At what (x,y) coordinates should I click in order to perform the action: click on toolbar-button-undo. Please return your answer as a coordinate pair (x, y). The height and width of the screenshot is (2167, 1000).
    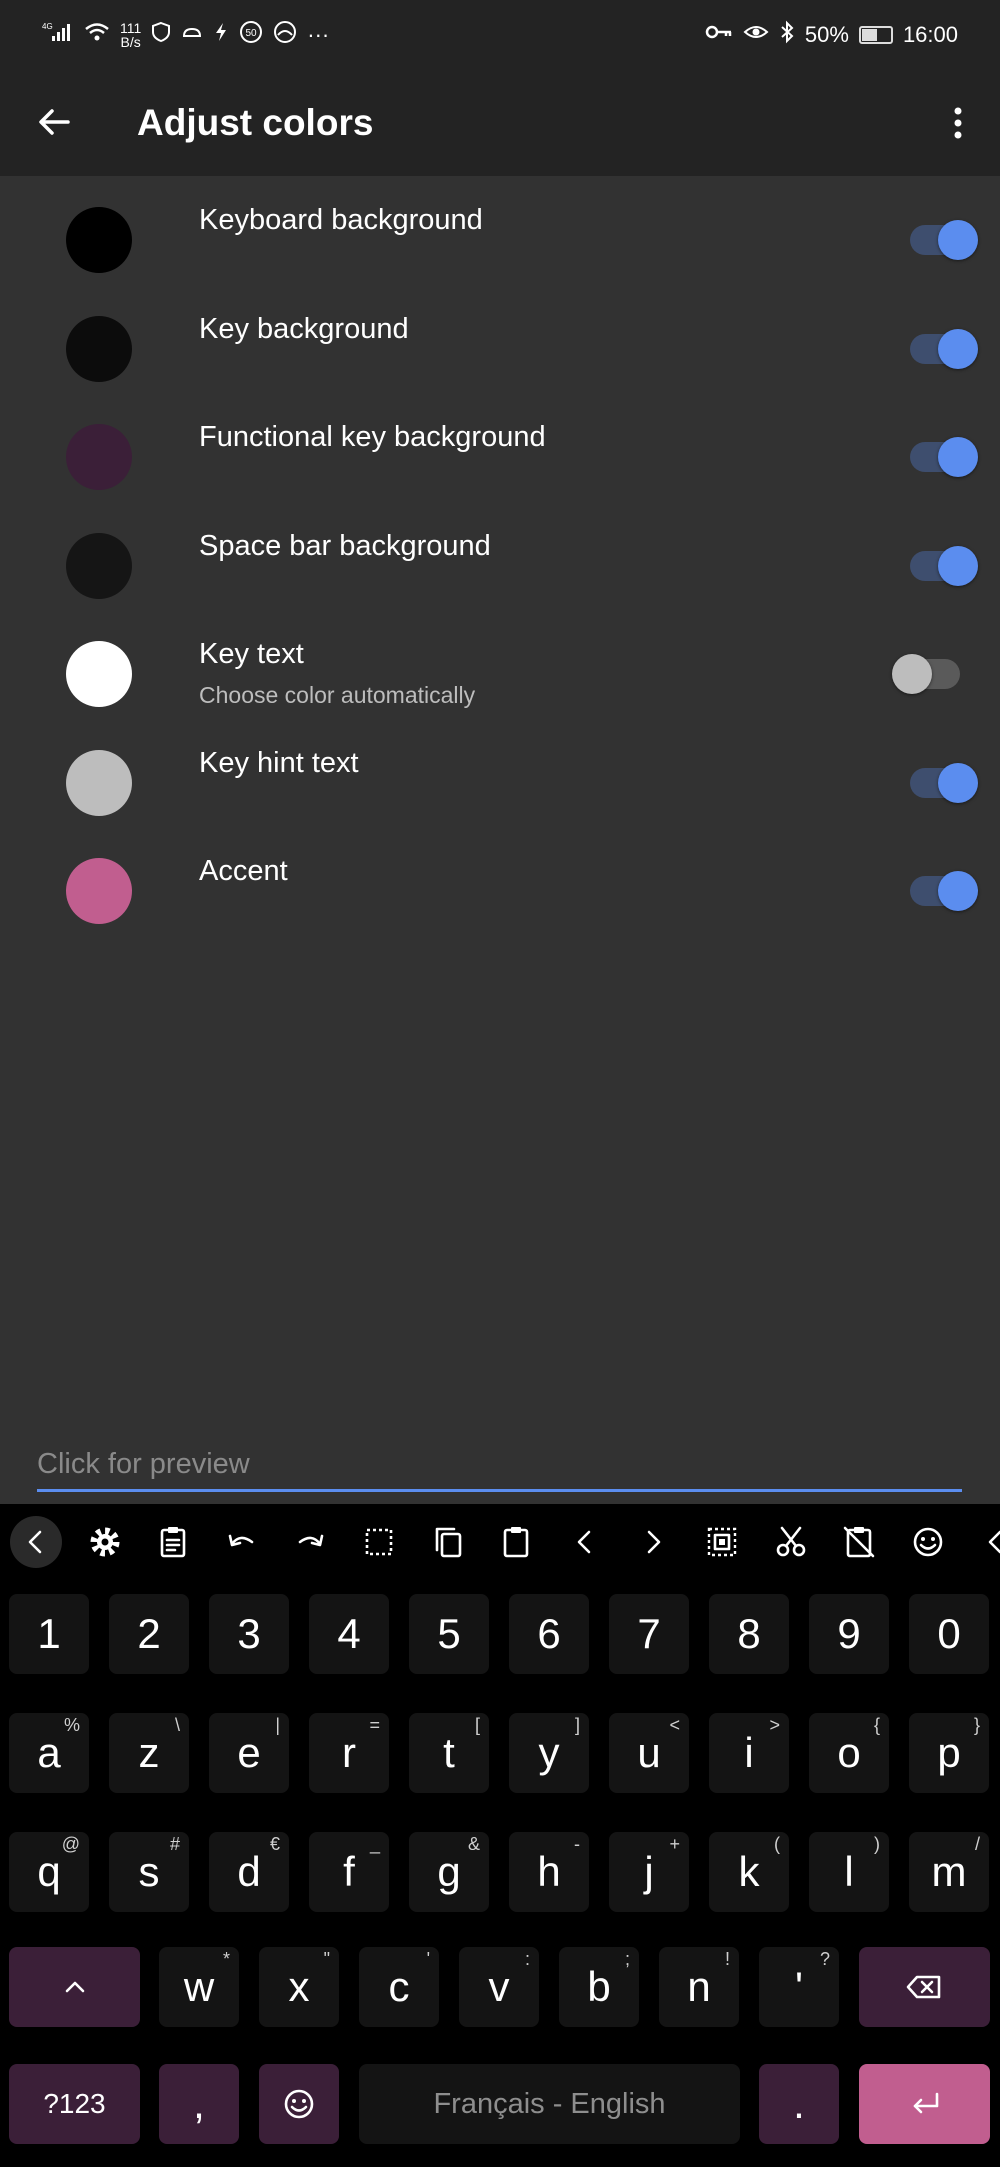
    Looking at the image, I should click on (242, 1542).